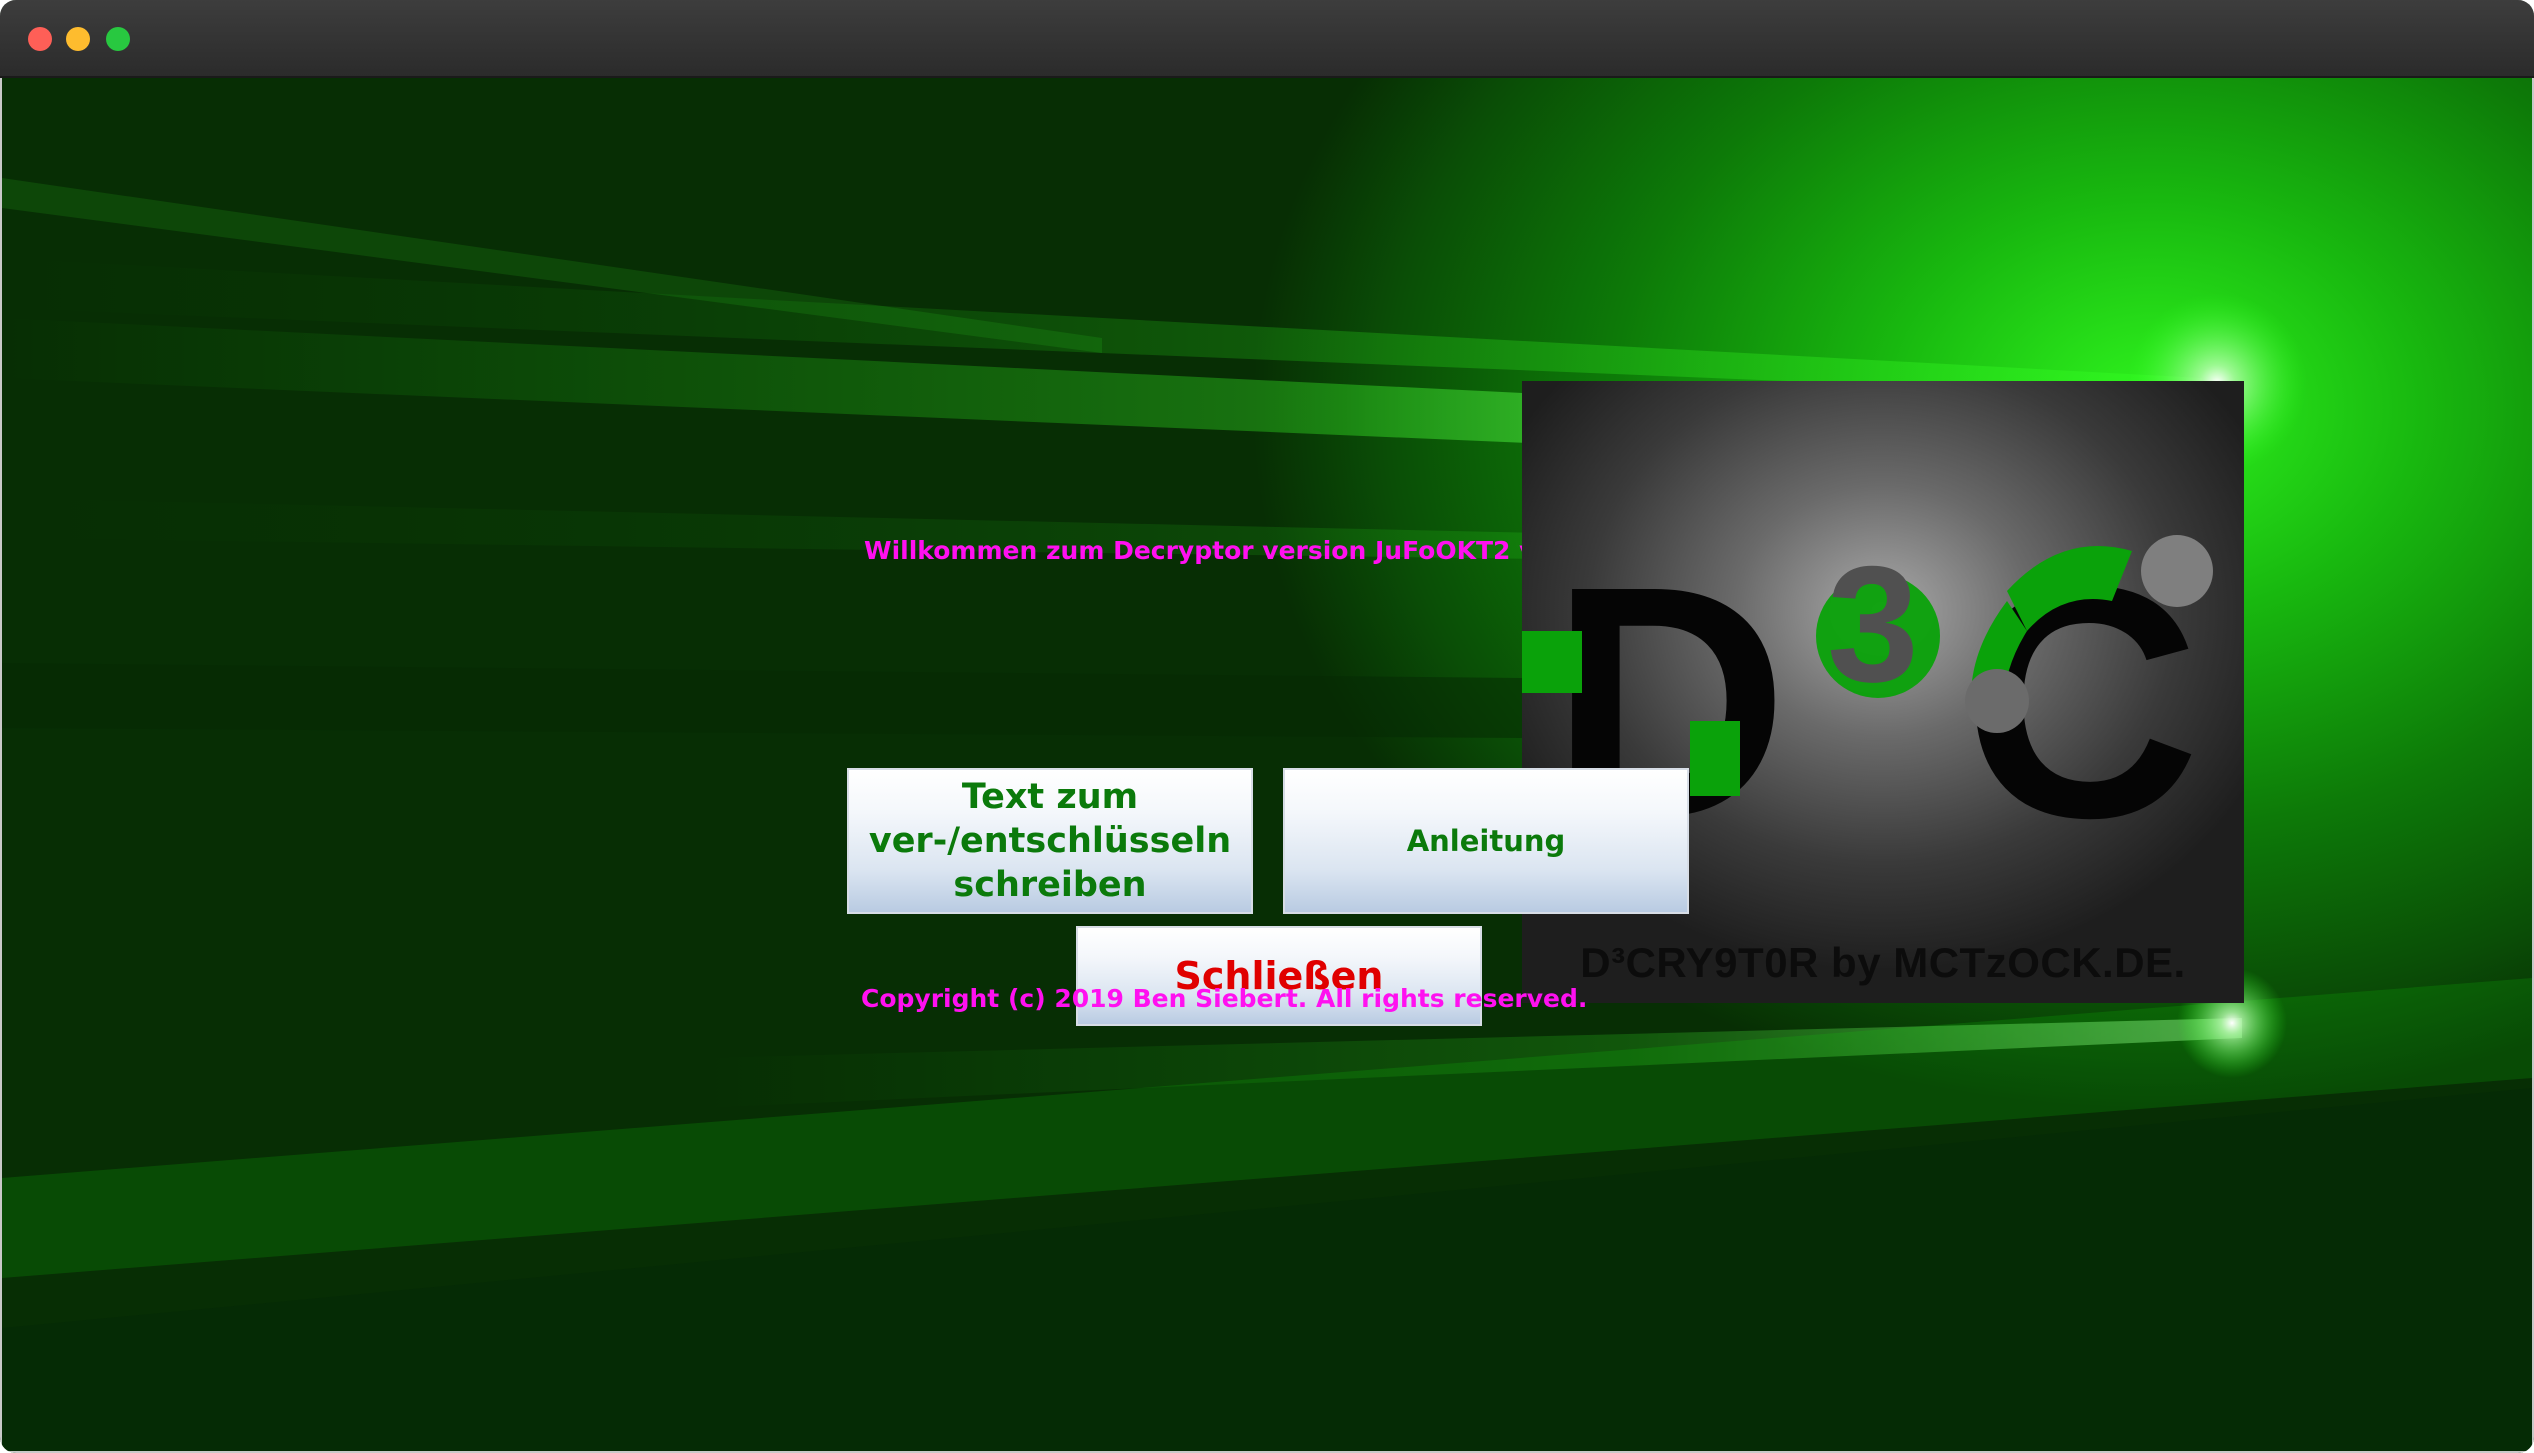 This screenshot has height=1453, width=2534. Describe the element at coordinates (78, 39) in the screenshot. I see `minimize-window-button` at that location.